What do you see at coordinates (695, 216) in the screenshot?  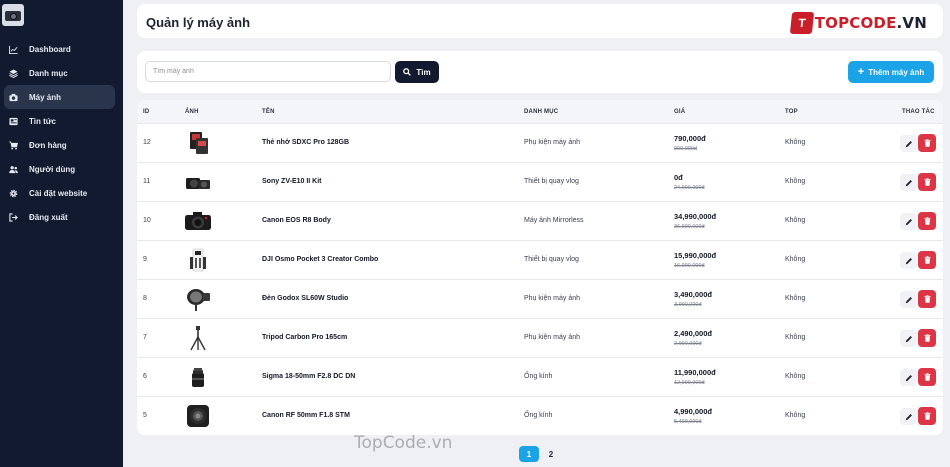 I see `current-price: 34,990,000đ` at bounding box center [695, 216].